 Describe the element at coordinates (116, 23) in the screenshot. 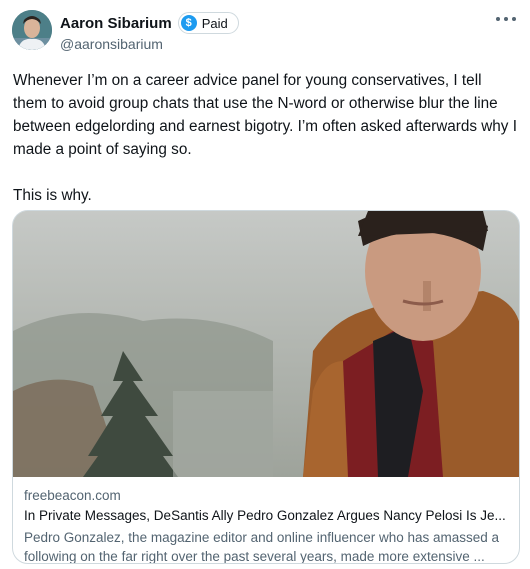

I see `display-name: Aaron Sibarium` at that location.